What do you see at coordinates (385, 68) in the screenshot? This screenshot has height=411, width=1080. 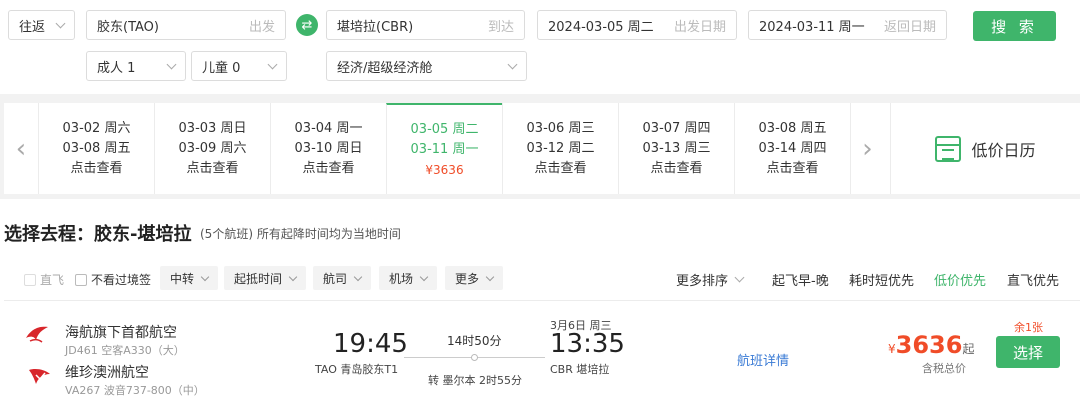 I see `cabin-value: 经济/超级经济舱` at bounding box center [385, 68].